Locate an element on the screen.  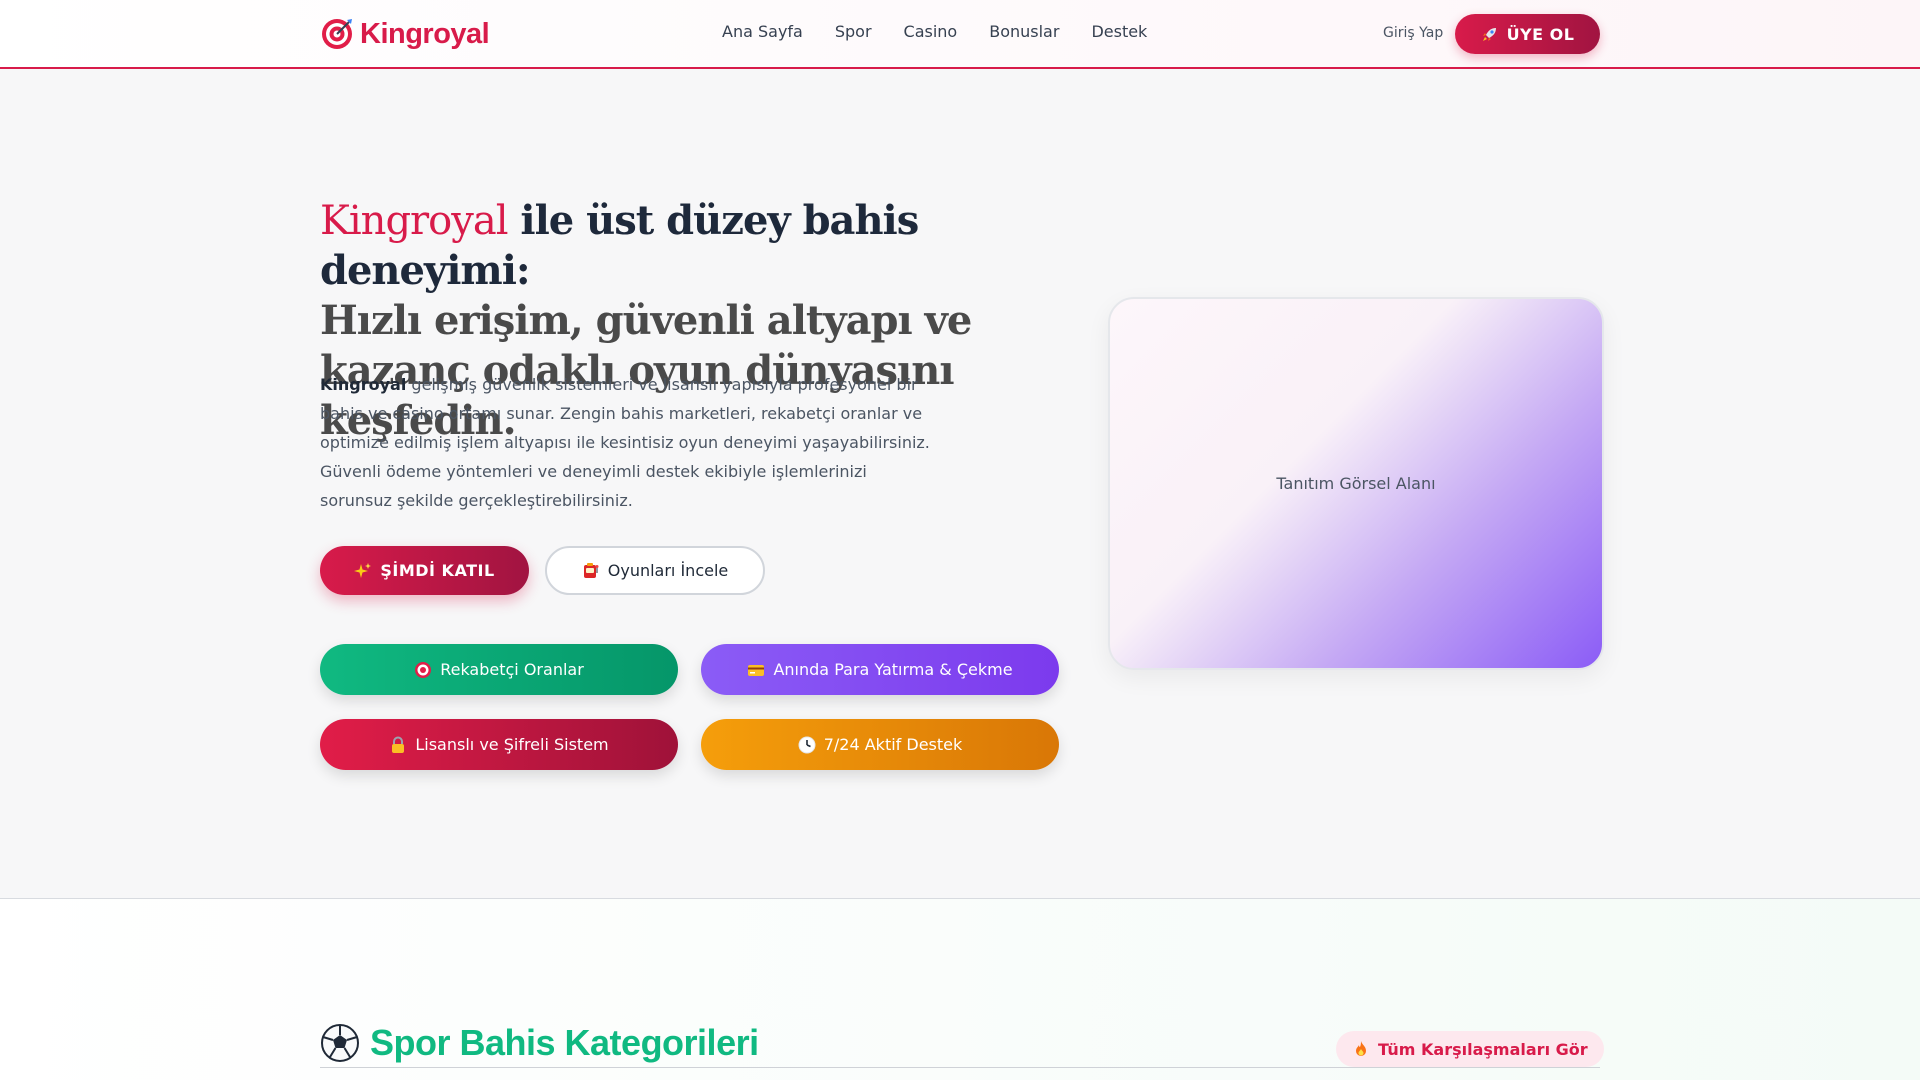
brand-name: Kingroyal is located at coordinates (425, 33).